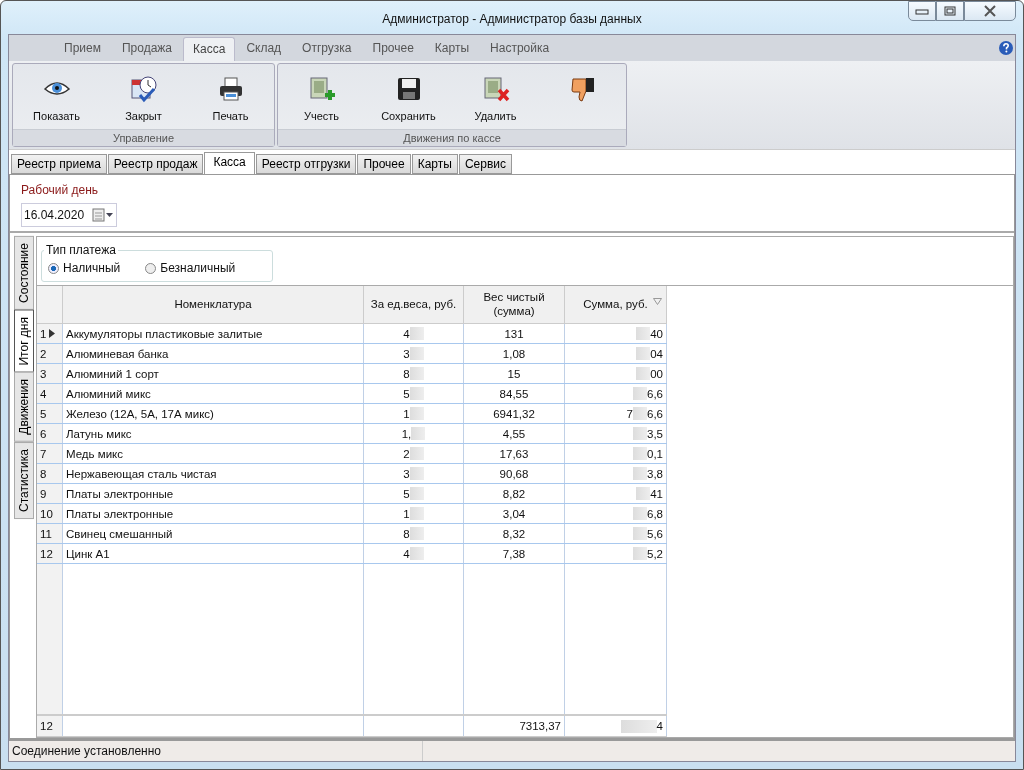 The width and height of the screenshot is (1024, 770). What do you see at coordinates (616, 553) in the screenshot?
I see `table-cell: 5,2` at bounding box center [616, 553].